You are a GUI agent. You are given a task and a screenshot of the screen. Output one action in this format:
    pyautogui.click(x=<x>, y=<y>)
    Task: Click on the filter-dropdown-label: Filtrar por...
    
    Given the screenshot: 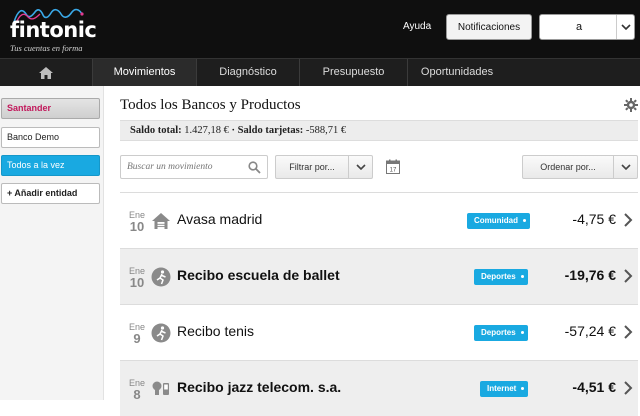 What is the action you would take?
    pyautogui.click(x=312, y=167)
    